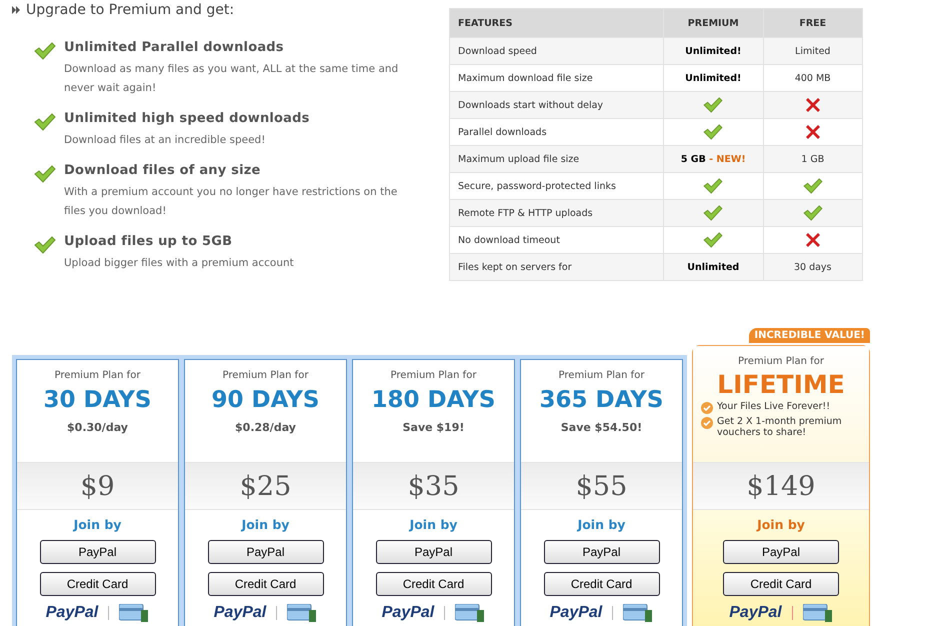 The height and width of the screenshot is (626, 939). What do you see at coordinates (265, 427) in the screenshot?
I see `plan-subtitle: $0.28/day` at bounding box center [265, 427].